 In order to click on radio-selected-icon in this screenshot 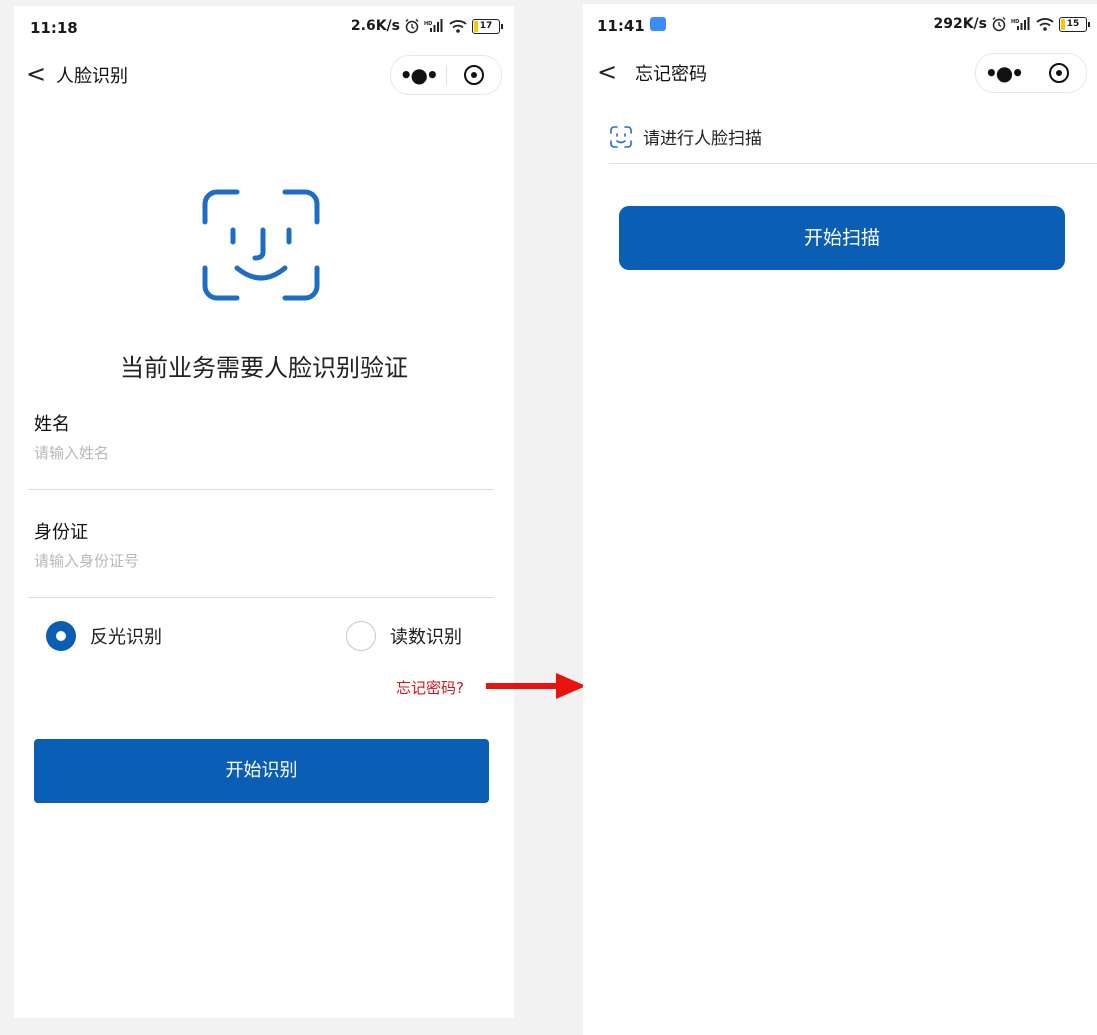, I will do `click(61, 636)`.